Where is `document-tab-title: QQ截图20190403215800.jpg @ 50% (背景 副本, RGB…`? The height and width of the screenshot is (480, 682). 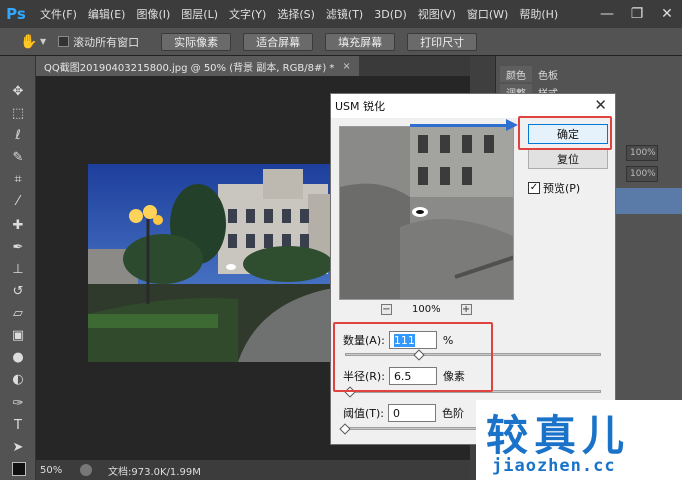
document-tab-title: QQ截图20190403215800.jpg @ 50% (背景 副本, RGB… is located at coordinates (189, 68).